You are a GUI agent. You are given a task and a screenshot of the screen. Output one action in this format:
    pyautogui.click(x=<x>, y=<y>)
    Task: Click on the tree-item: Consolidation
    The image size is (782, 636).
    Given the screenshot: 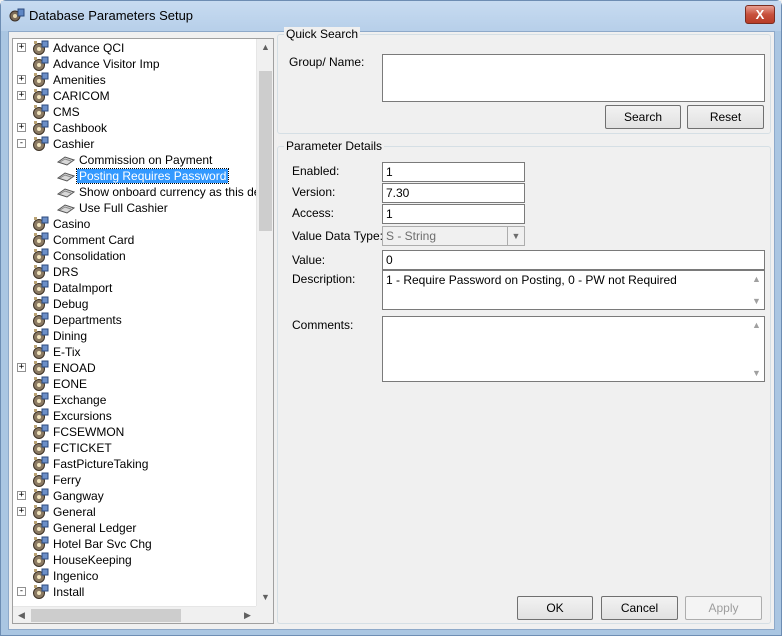 What is the action you would take?
    pyautogui.click(x=133, y=256)
    